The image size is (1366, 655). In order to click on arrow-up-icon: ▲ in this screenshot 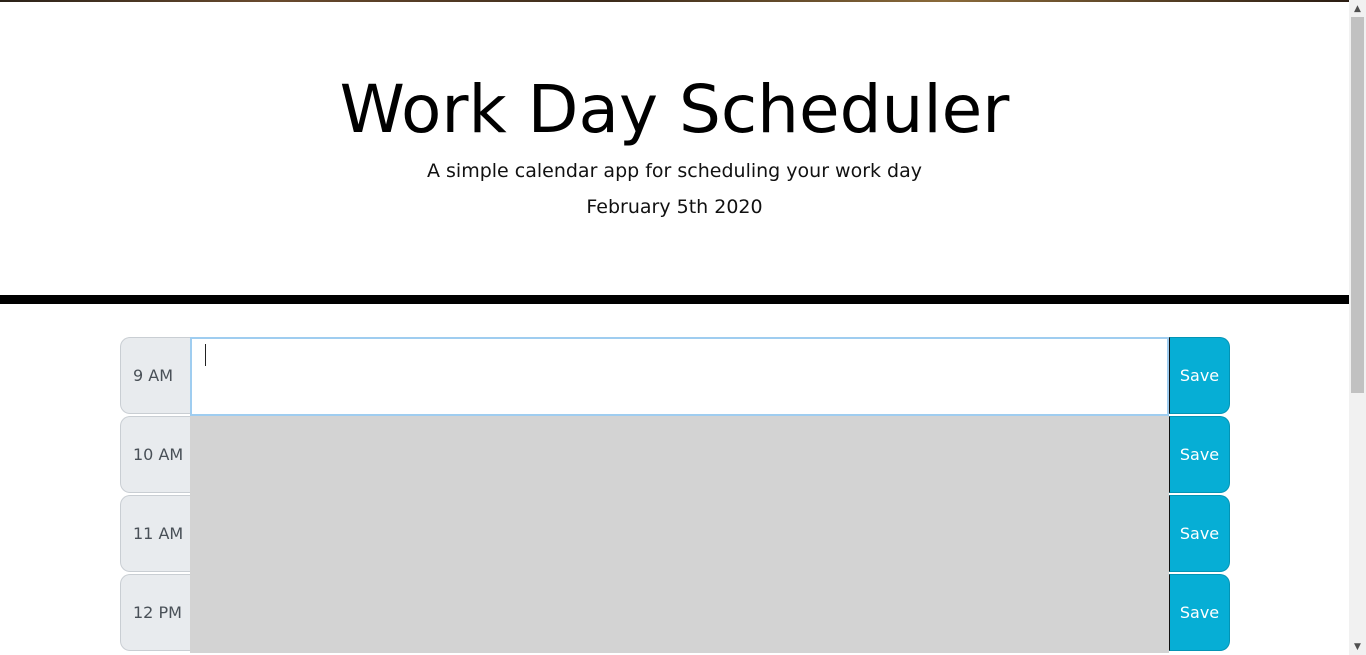, I will do `click(1357, 8)`.